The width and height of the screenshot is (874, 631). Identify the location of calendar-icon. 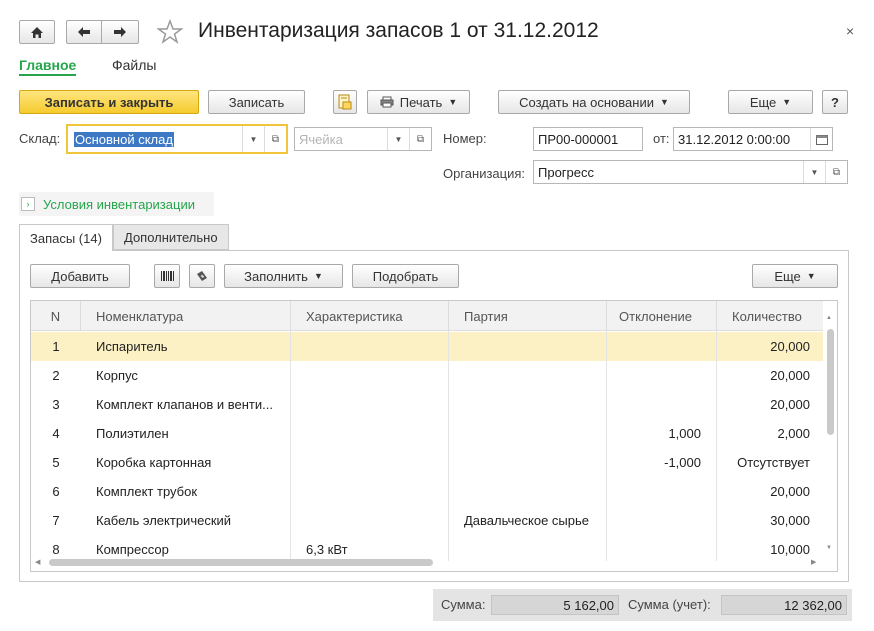
(821, 139).